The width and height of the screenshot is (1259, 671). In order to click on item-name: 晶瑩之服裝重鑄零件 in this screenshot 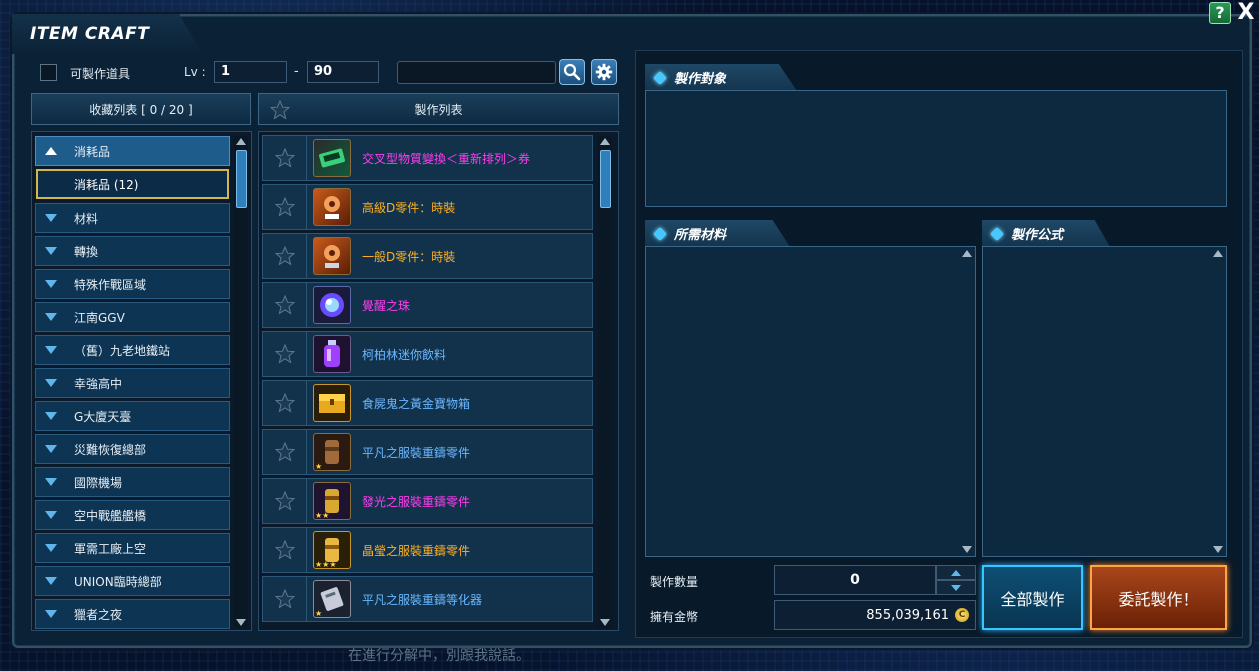, I will do `click(416, 550)`.